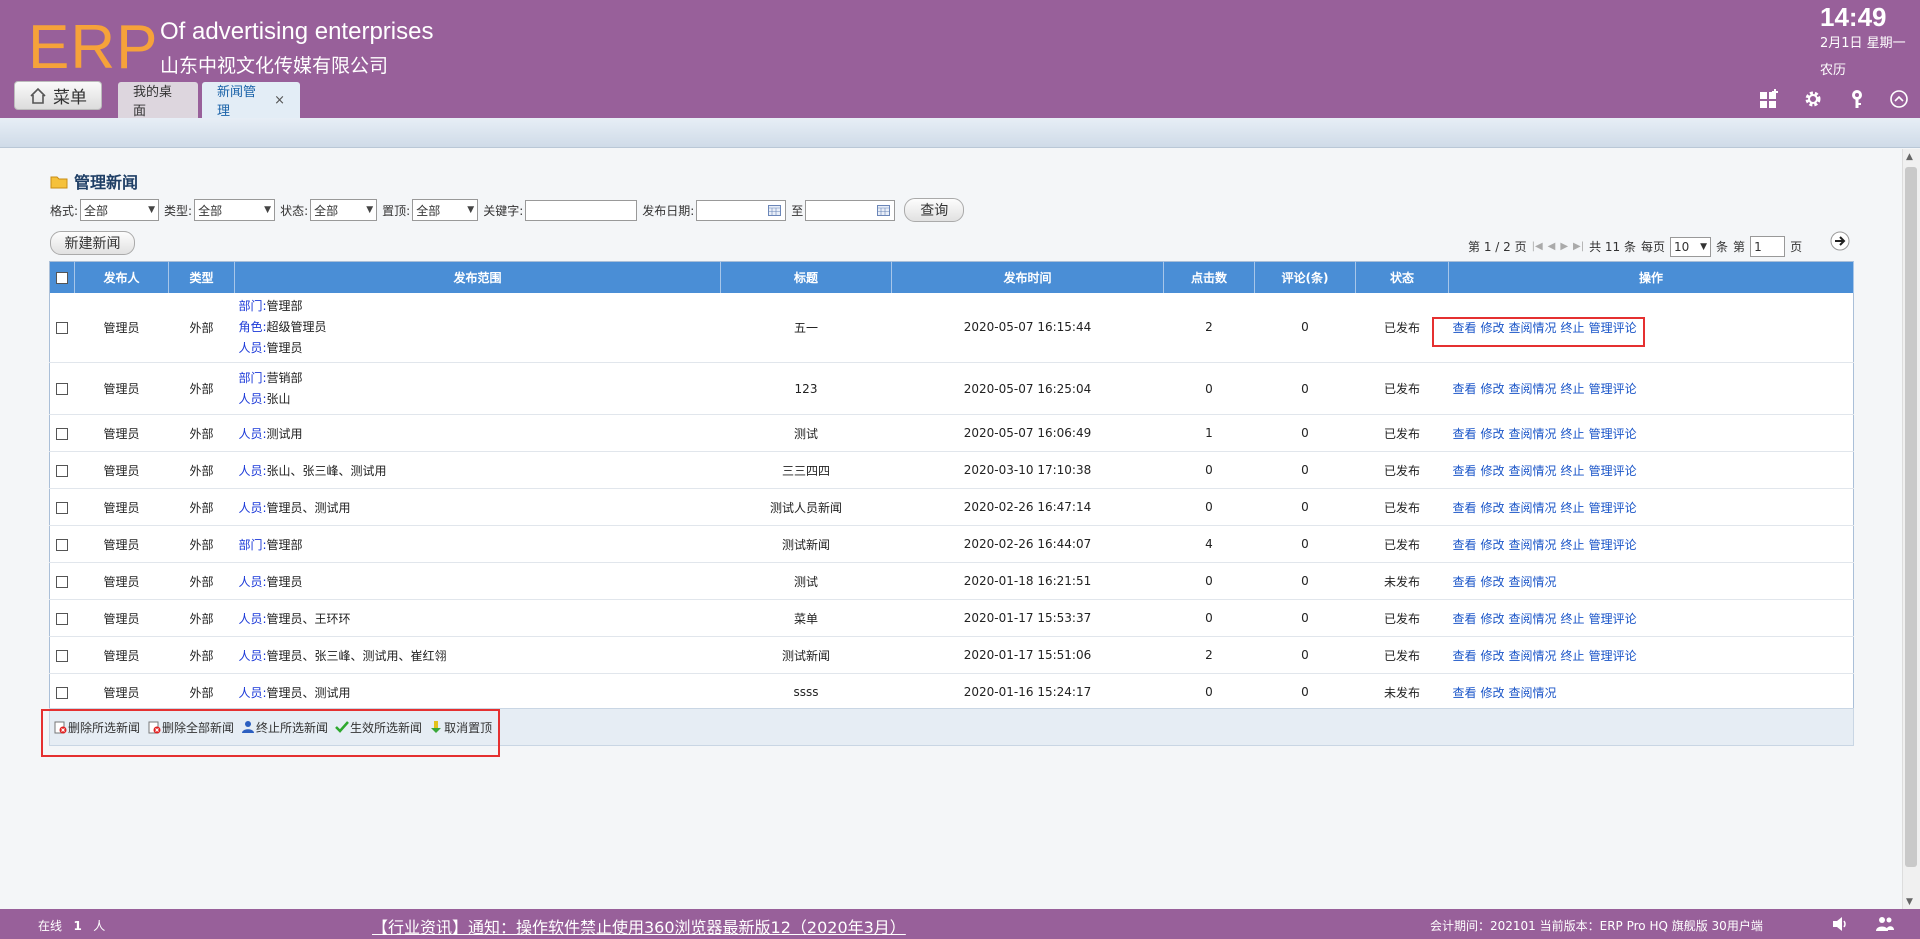 Image resolution: width=1920 pixels, height=939 pixels. What do you see at coordinates (1911, 517) in the screenshot?
I see `scrollbar-thumb` at bounding box center [1911, 517].